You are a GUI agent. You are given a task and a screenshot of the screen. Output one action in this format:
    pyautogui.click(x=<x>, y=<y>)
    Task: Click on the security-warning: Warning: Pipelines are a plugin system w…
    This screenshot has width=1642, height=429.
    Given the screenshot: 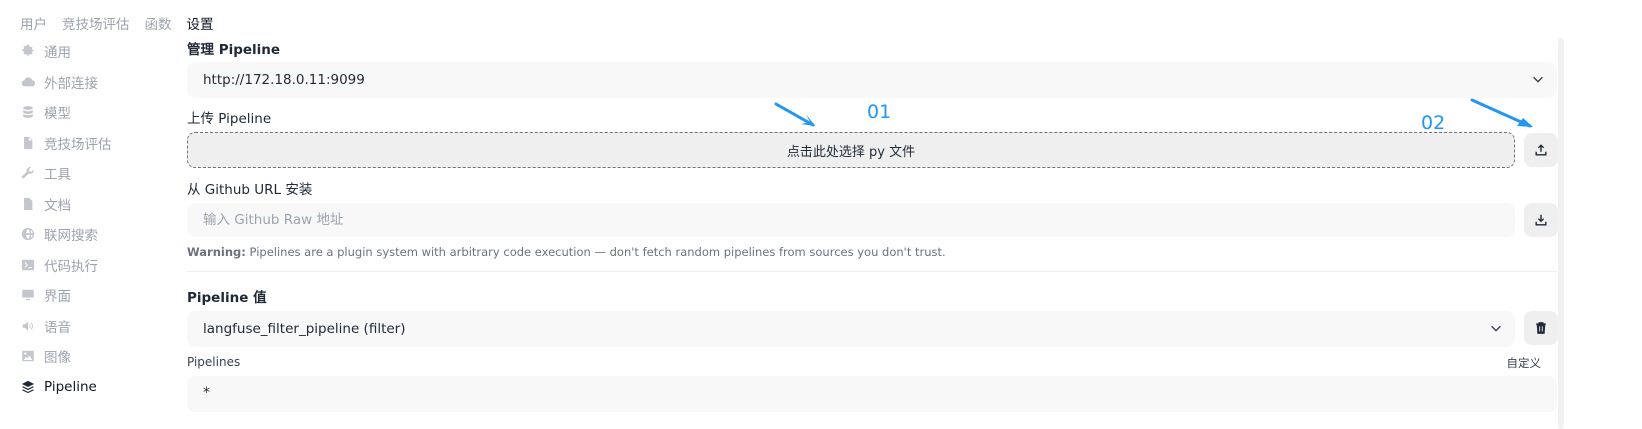 What is the action you would take?
    pyautogui.click(x=566, y=252)
    